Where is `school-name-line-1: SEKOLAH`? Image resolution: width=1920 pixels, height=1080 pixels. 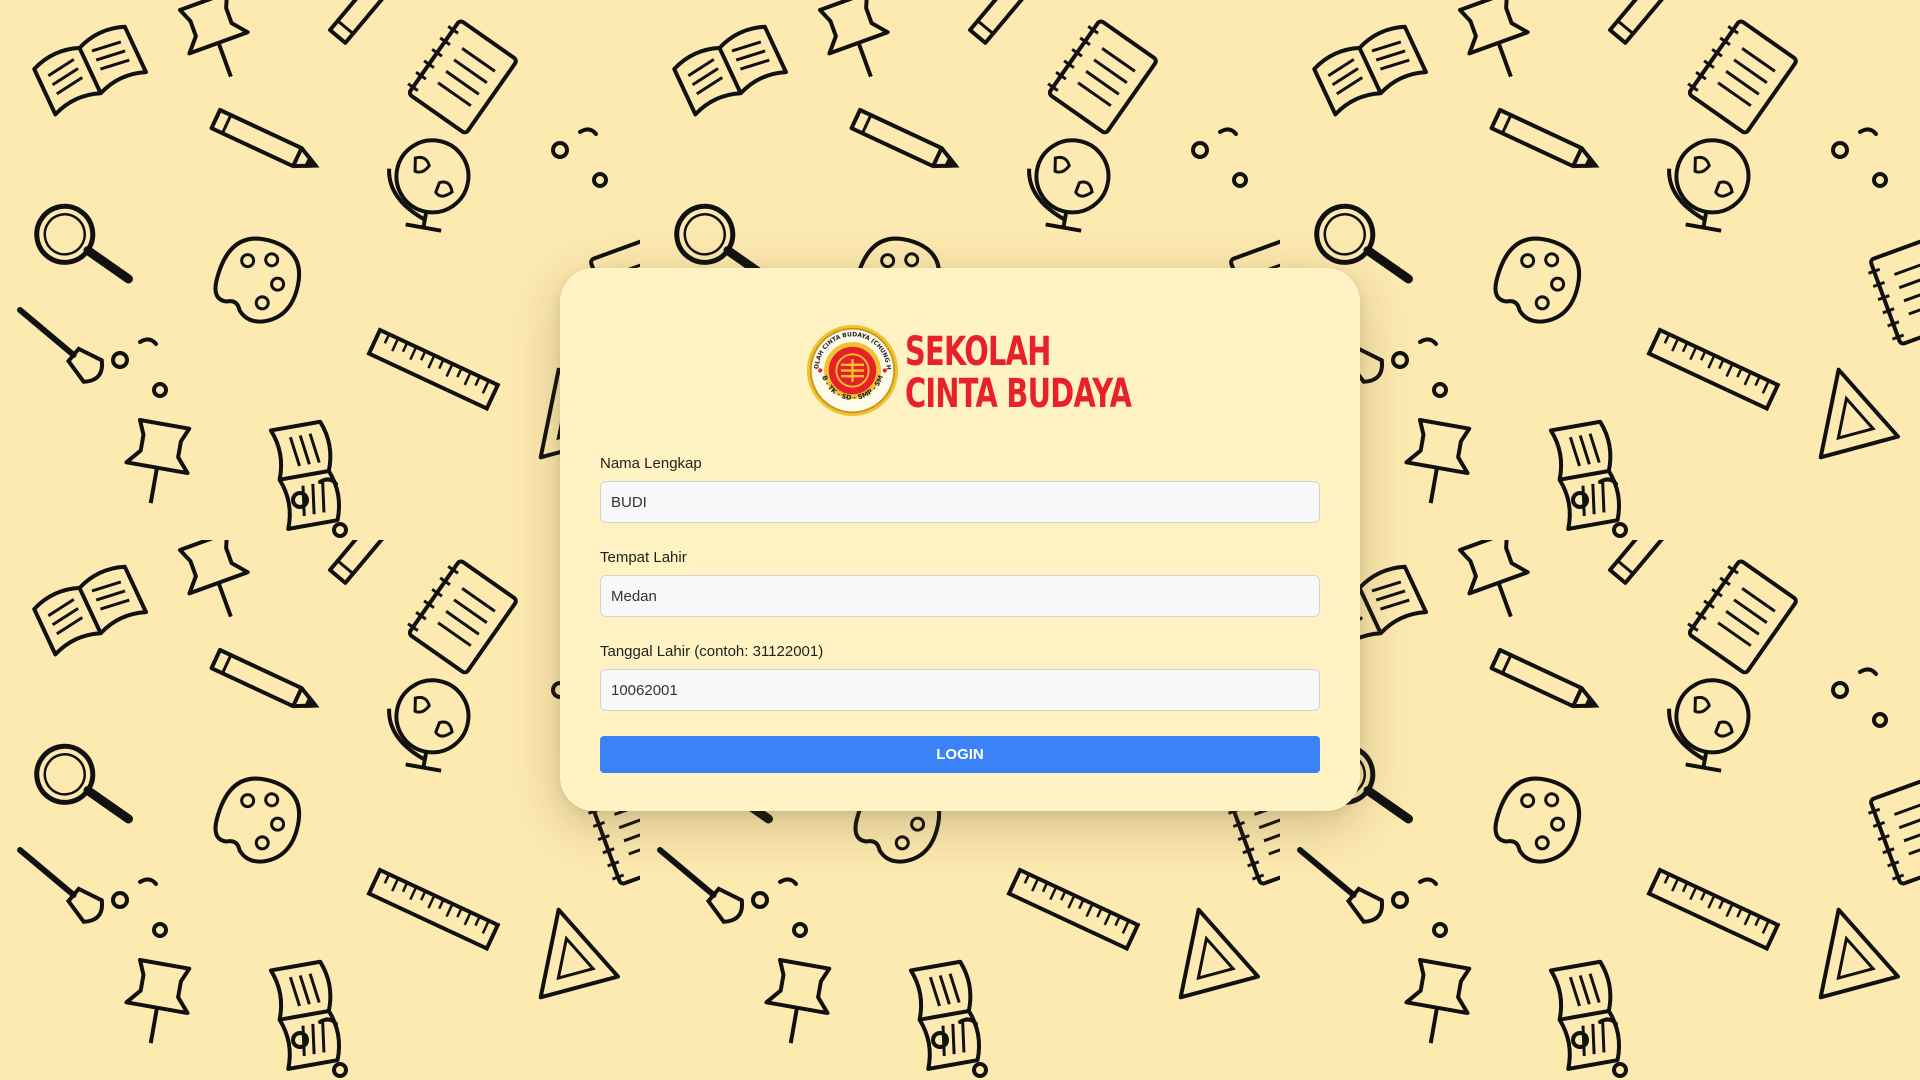 school-name-line-1: SEKOLAH is located at coordinates (978, 352).